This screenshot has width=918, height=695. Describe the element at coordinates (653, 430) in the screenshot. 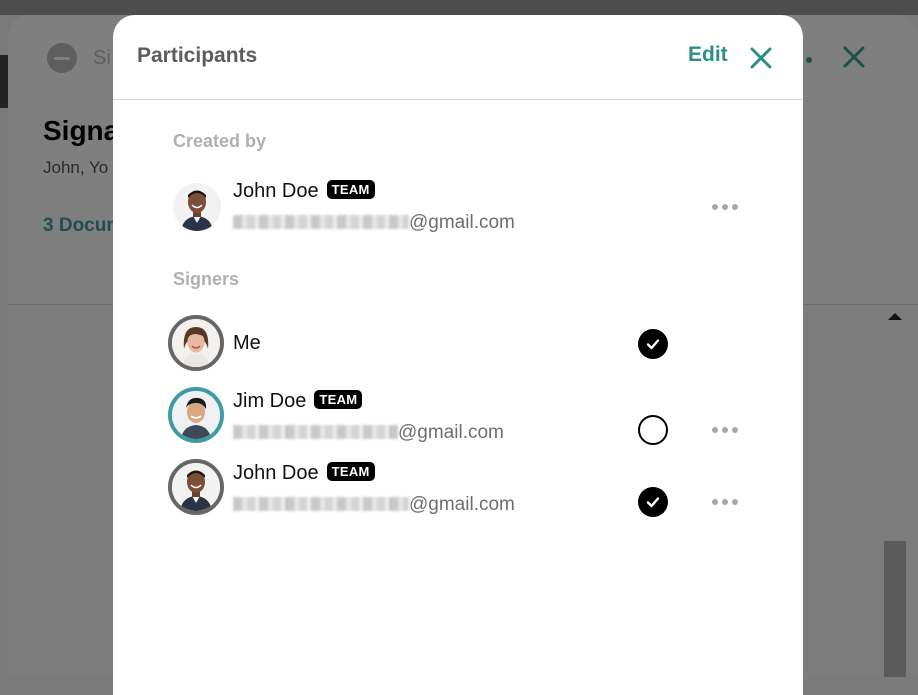

I see `empty-circle-icon` at that location.